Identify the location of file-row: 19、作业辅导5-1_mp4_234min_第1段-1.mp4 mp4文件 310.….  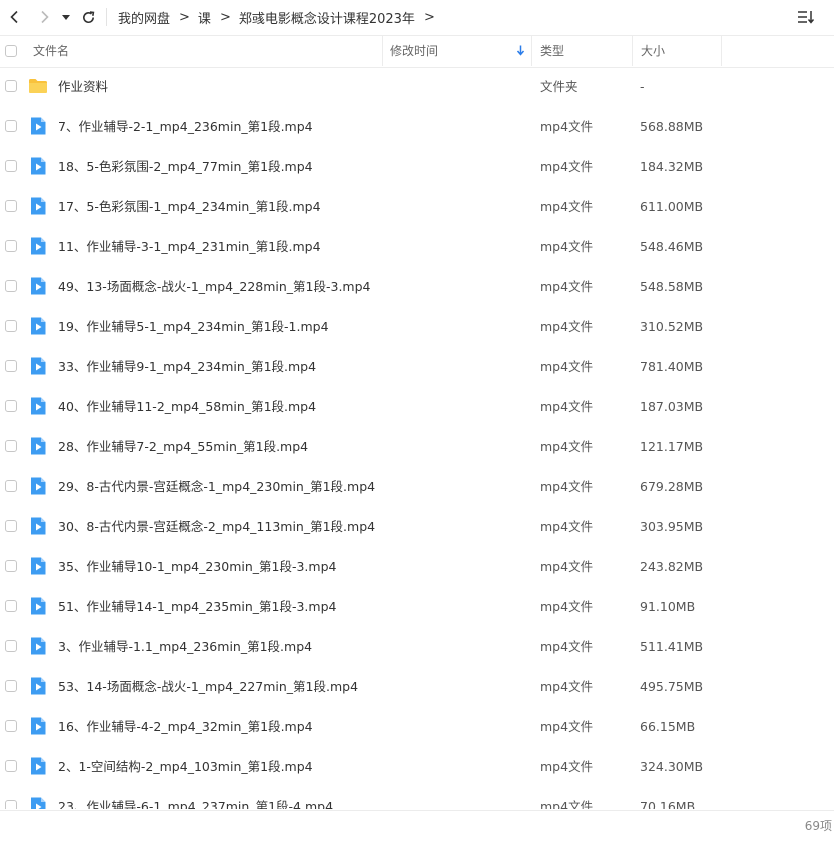
(417, 327).